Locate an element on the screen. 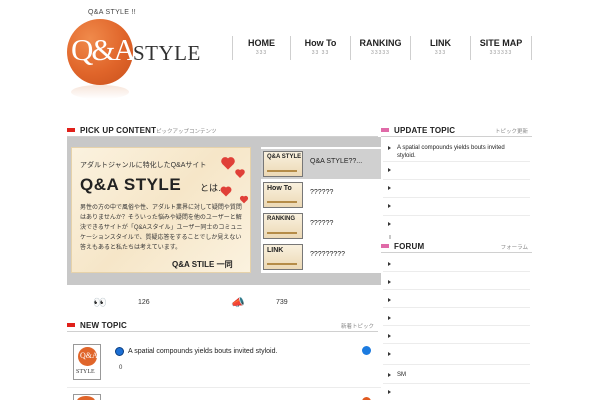 The height and width of the screenshot is (400, 600). pickup-item-label: ????????? is located at coordinates (328, 254).